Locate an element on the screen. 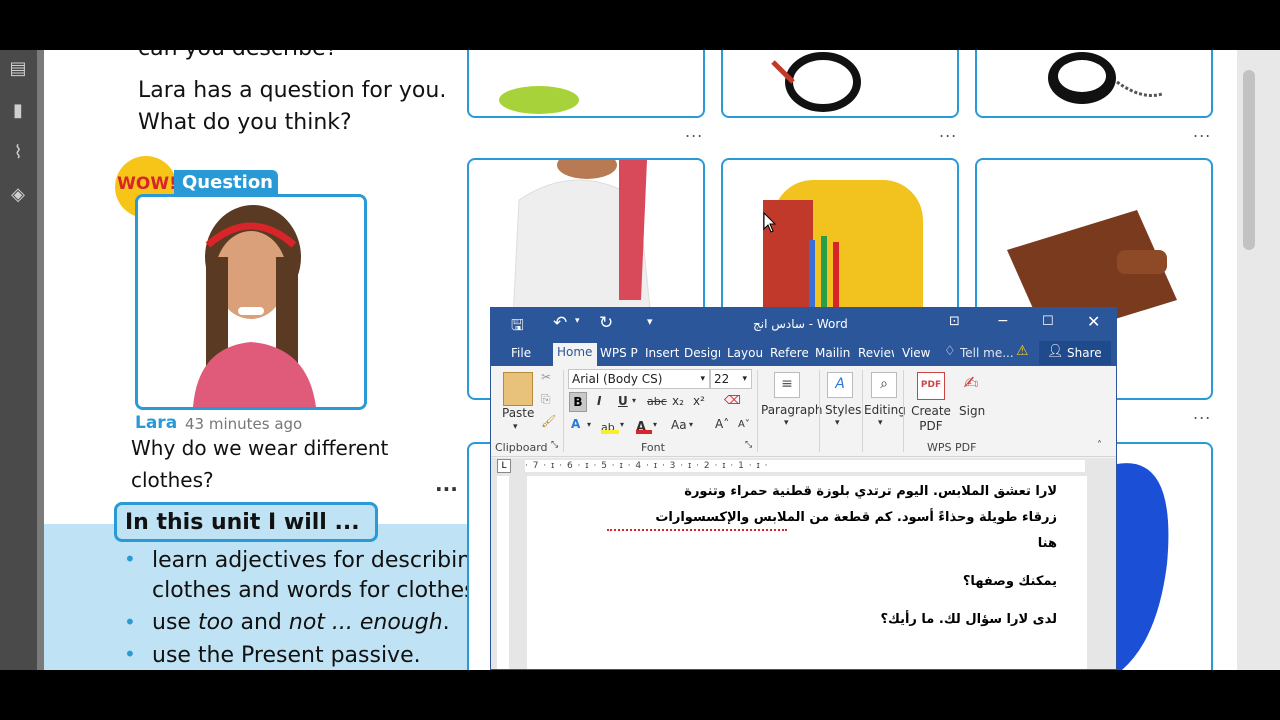  font-size-dropdown-icon: ▾ is located at coordinates (744, 379).